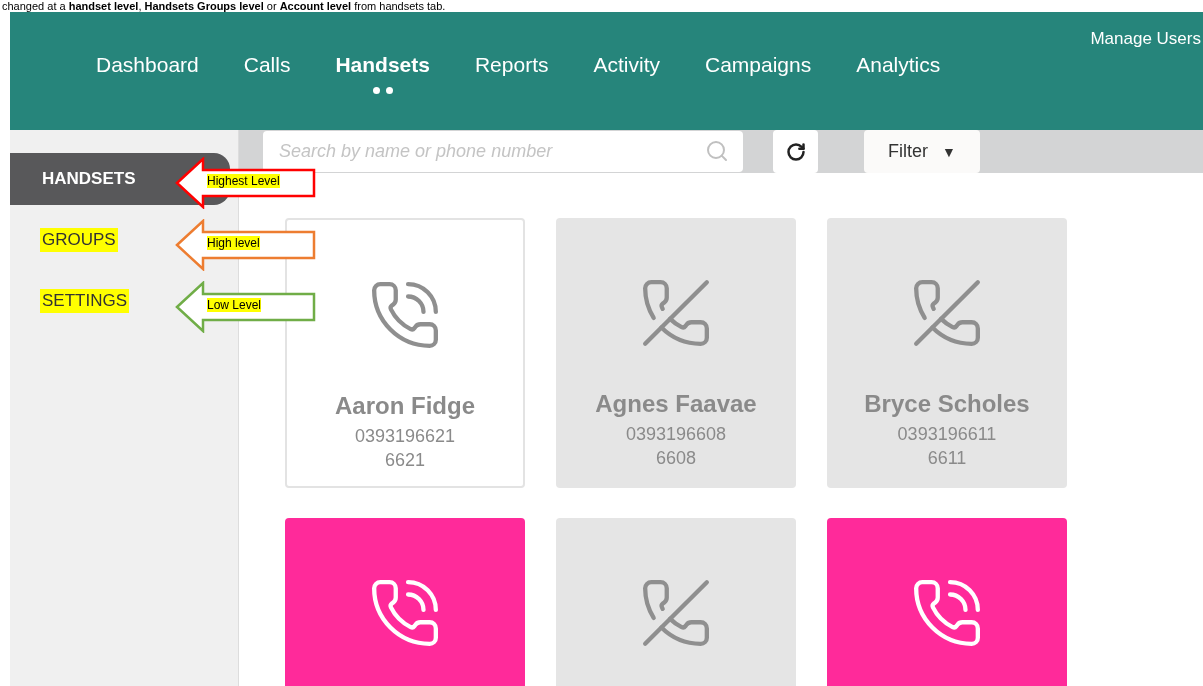 Image resolution: width=1203 pixels, height=686 pixels. I want to click on active-dots-icon, so click(382, 90).